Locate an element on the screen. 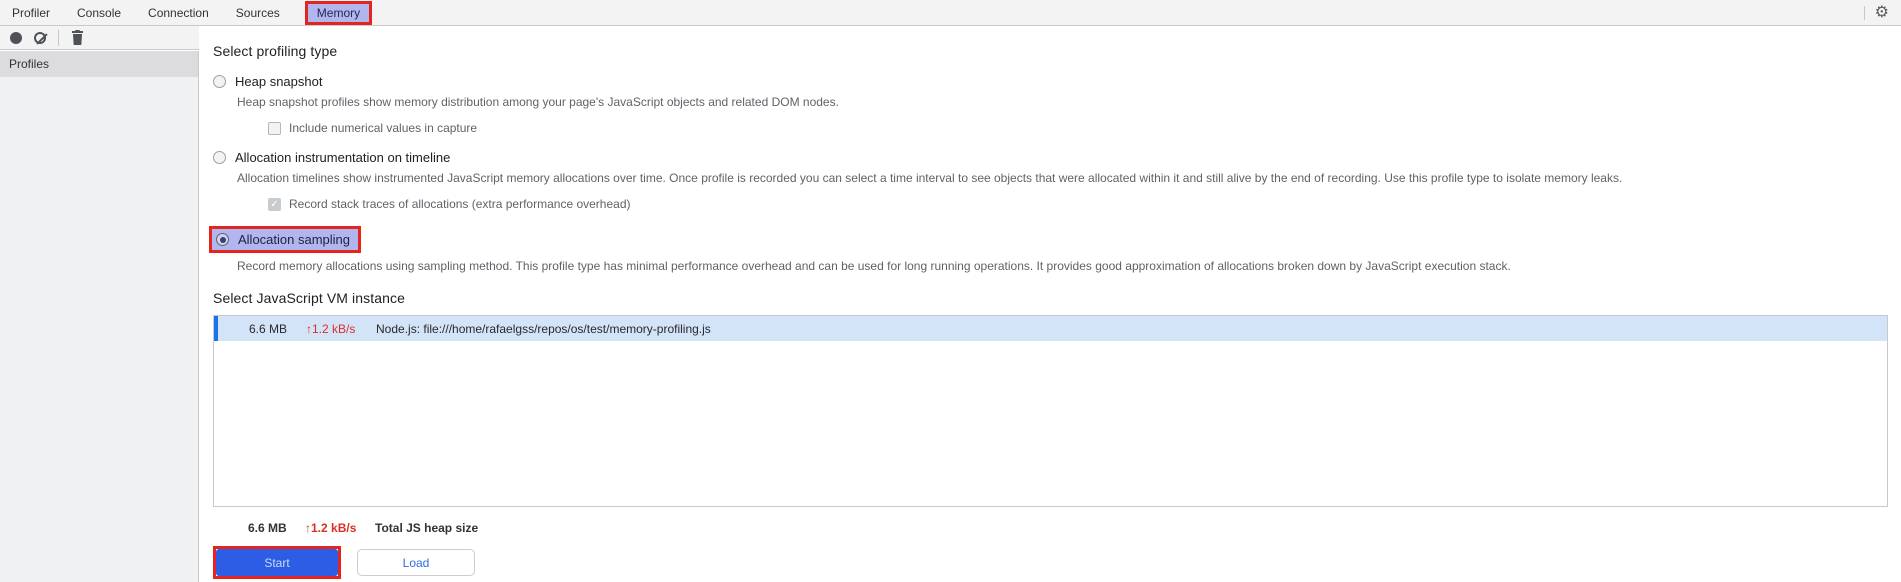 The width and height of the screenshot is (1901, 582). radio-selected-icon is located at coordinates (222, 239).